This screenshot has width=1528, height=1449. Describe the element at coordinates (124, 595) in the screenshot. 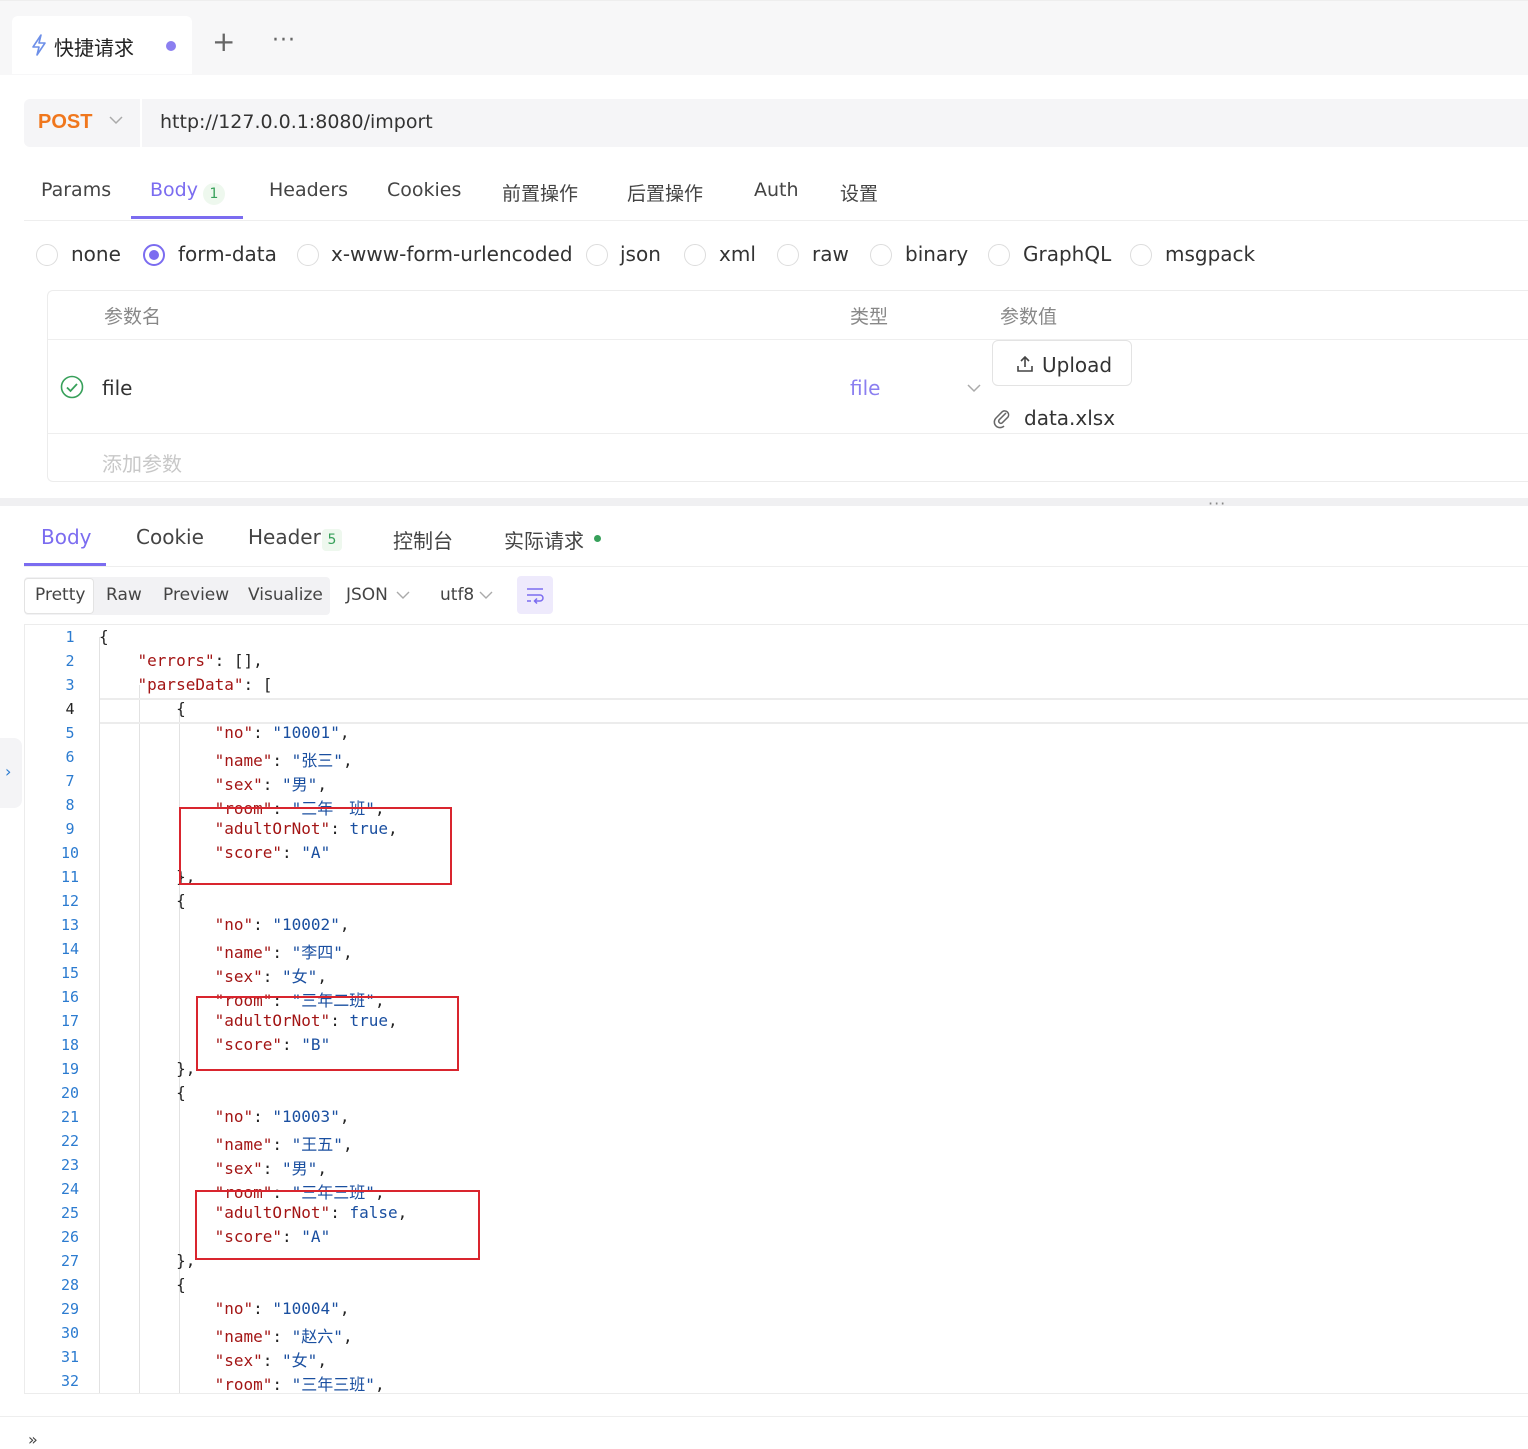

I see `view-raw: Raw` at that location.